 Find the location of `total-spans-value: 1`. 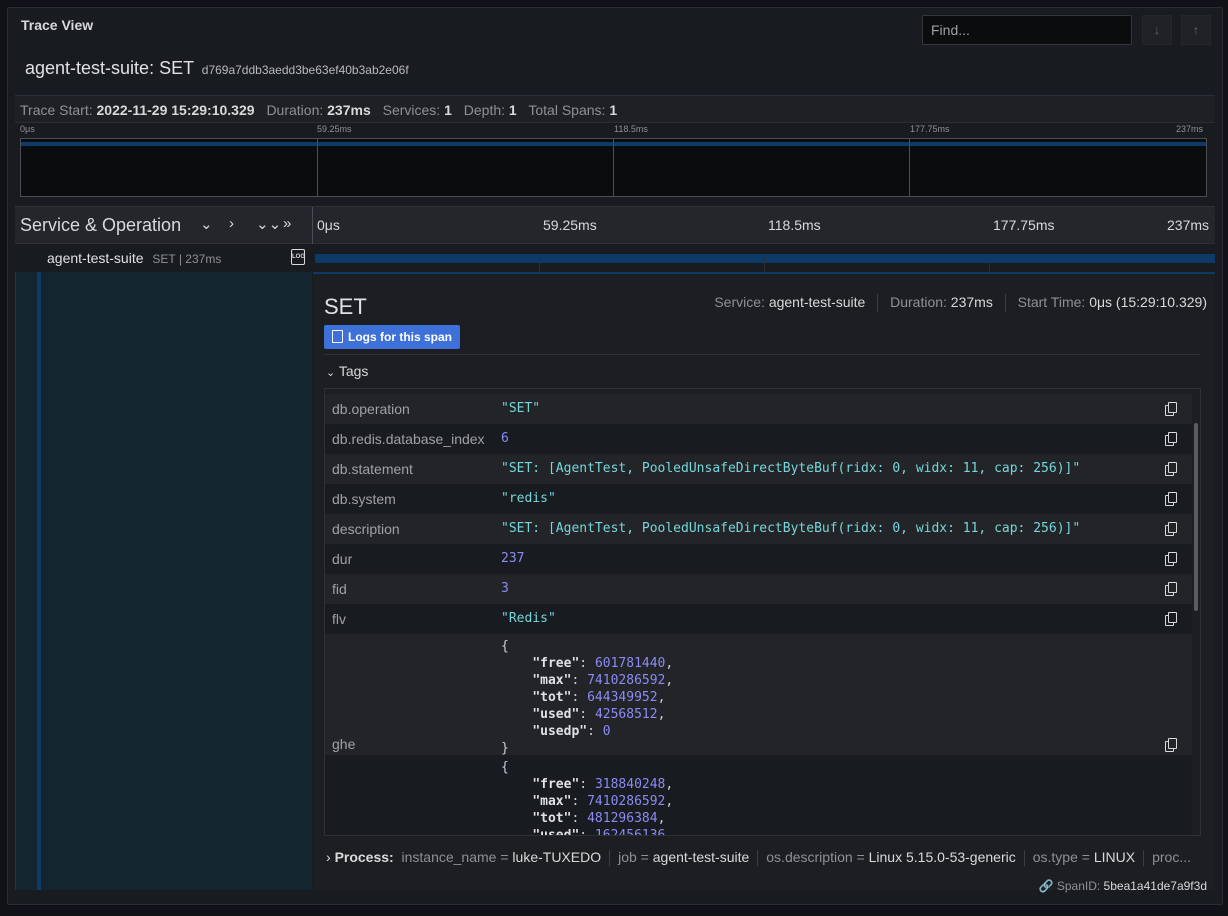

total-spans-value: 1 is located at coordinates (613, 110).